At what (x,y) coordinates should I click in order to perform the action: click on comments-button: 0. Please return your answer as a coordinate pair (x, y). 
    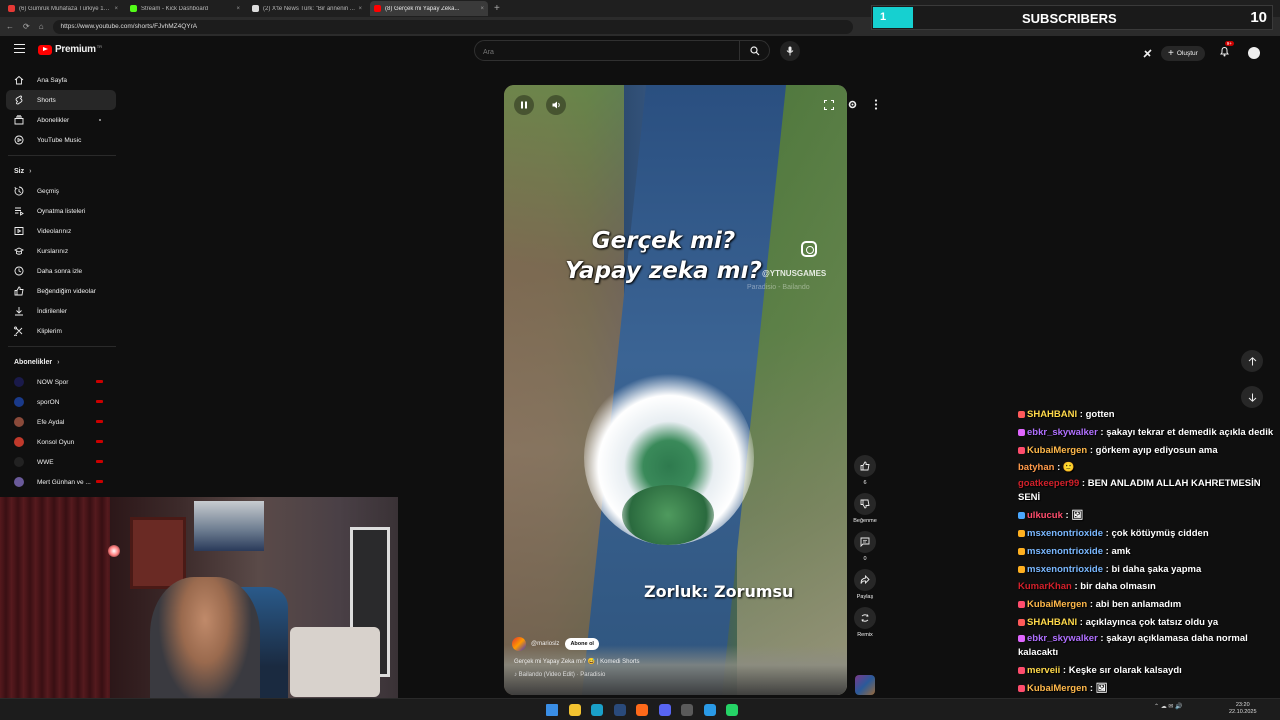
    Looking at the image, I should click on (865, 546).